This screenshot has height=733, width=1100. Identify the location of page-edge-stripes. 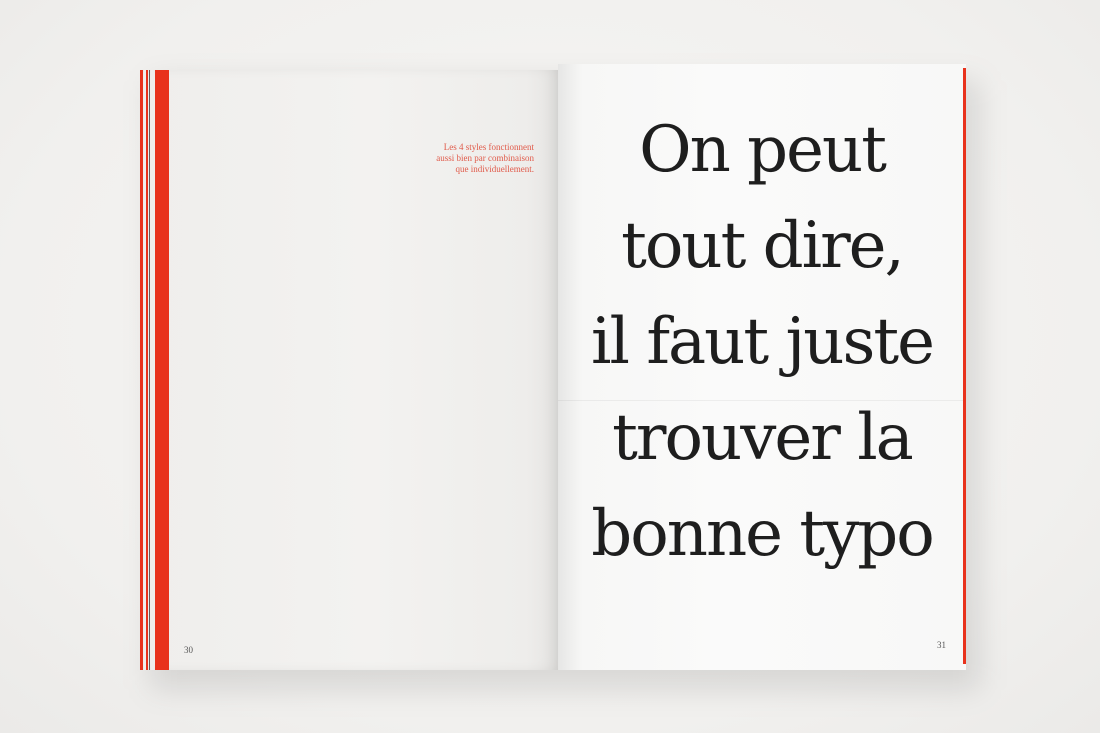
(155, 370).